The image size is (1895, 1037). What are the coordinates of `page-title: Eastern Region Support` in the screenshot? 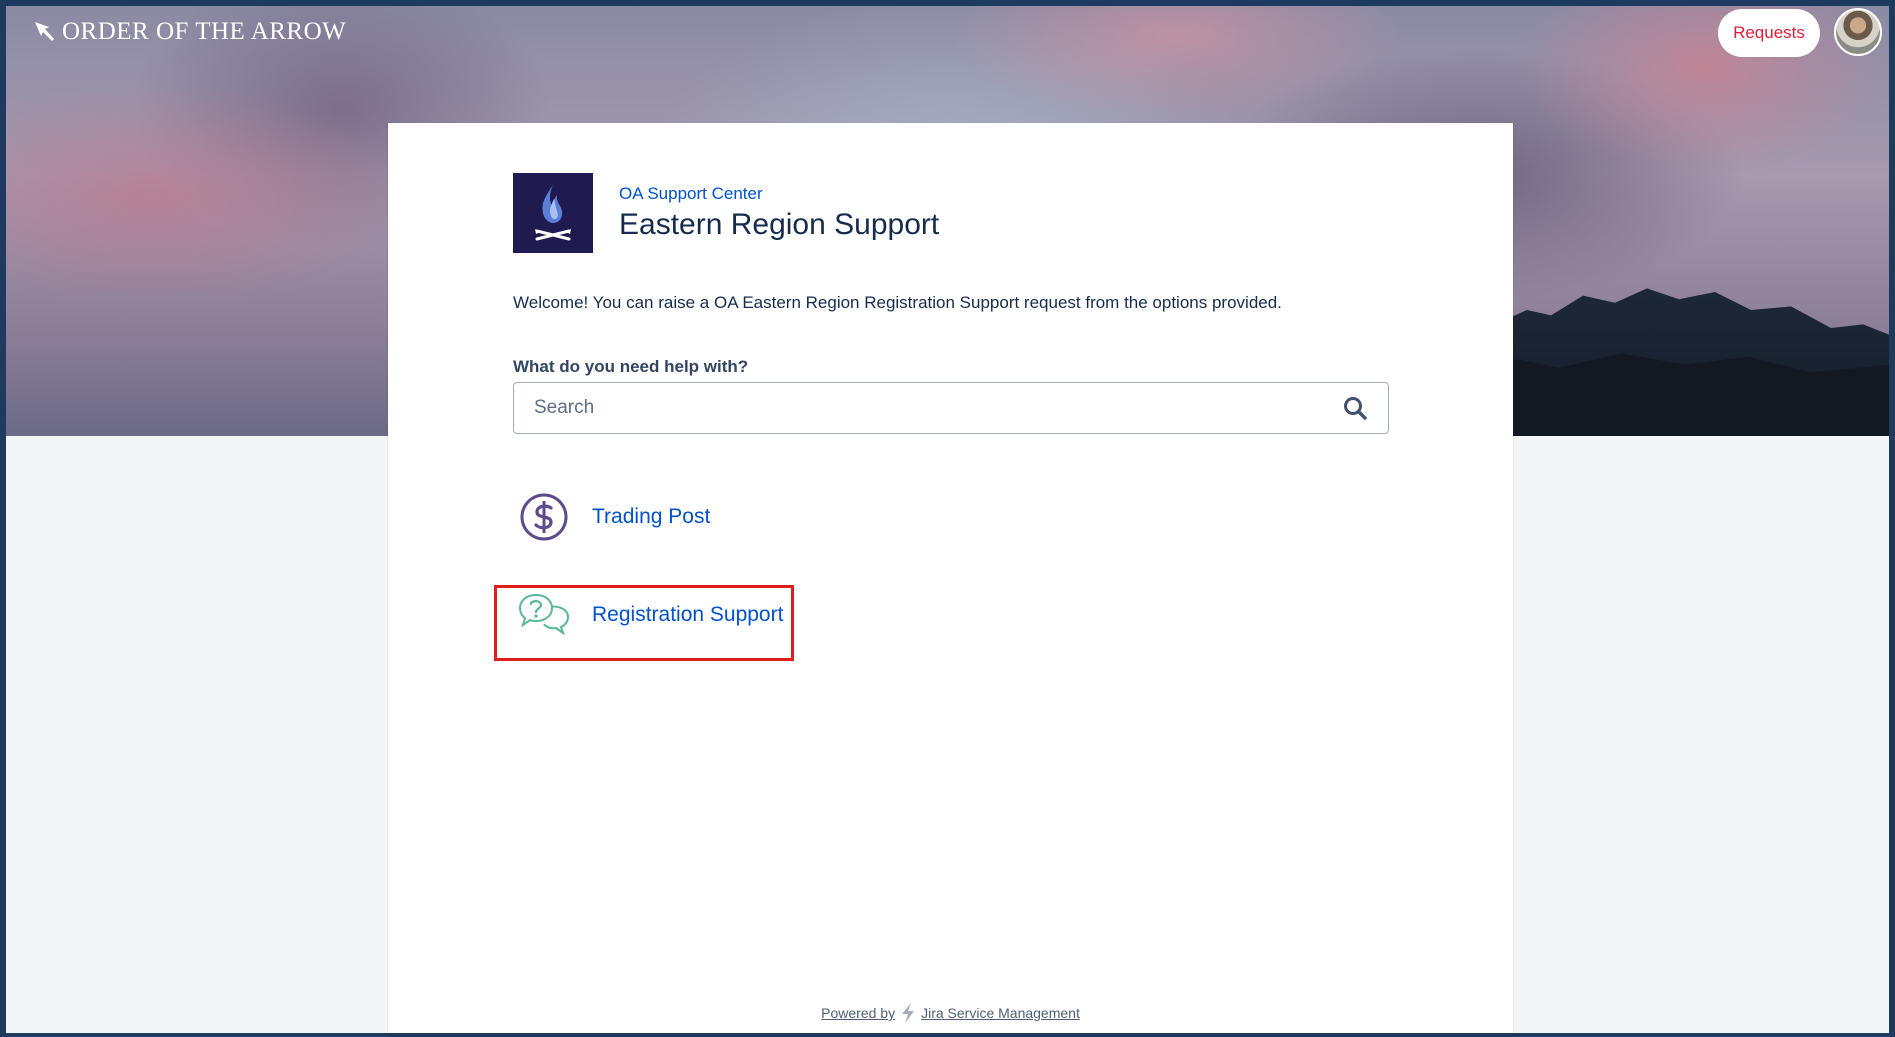 It's located at (779, 224).